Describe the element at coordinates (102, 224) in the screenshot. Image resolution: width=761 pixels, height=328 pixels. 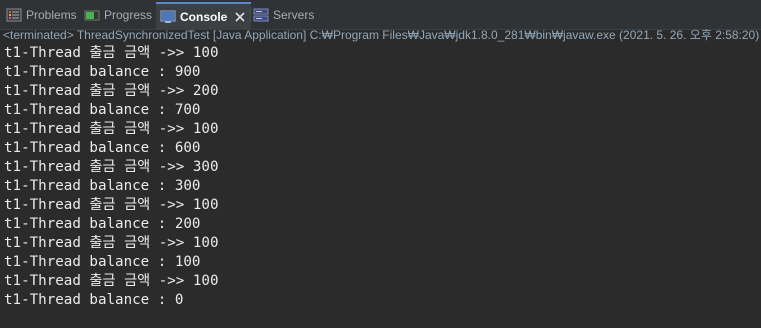
I see `console-line: t1-Thread balance : 200` at that location.